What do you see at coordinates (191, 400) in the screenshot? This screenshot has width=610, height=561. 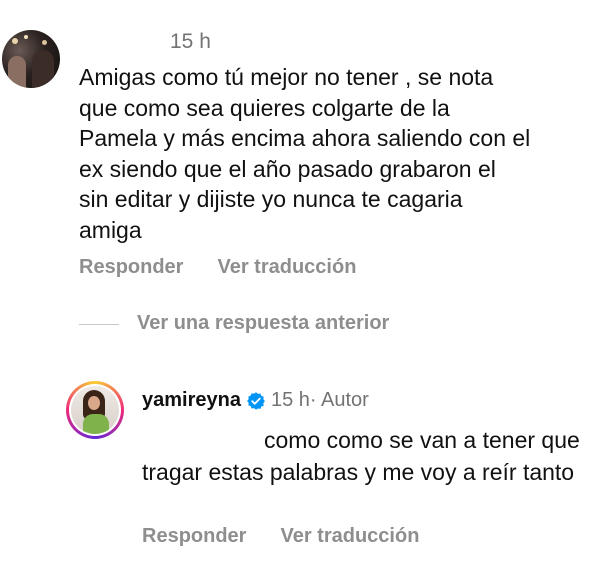 I see `reply-username: yamireyna` at bounding box center [191, 400].